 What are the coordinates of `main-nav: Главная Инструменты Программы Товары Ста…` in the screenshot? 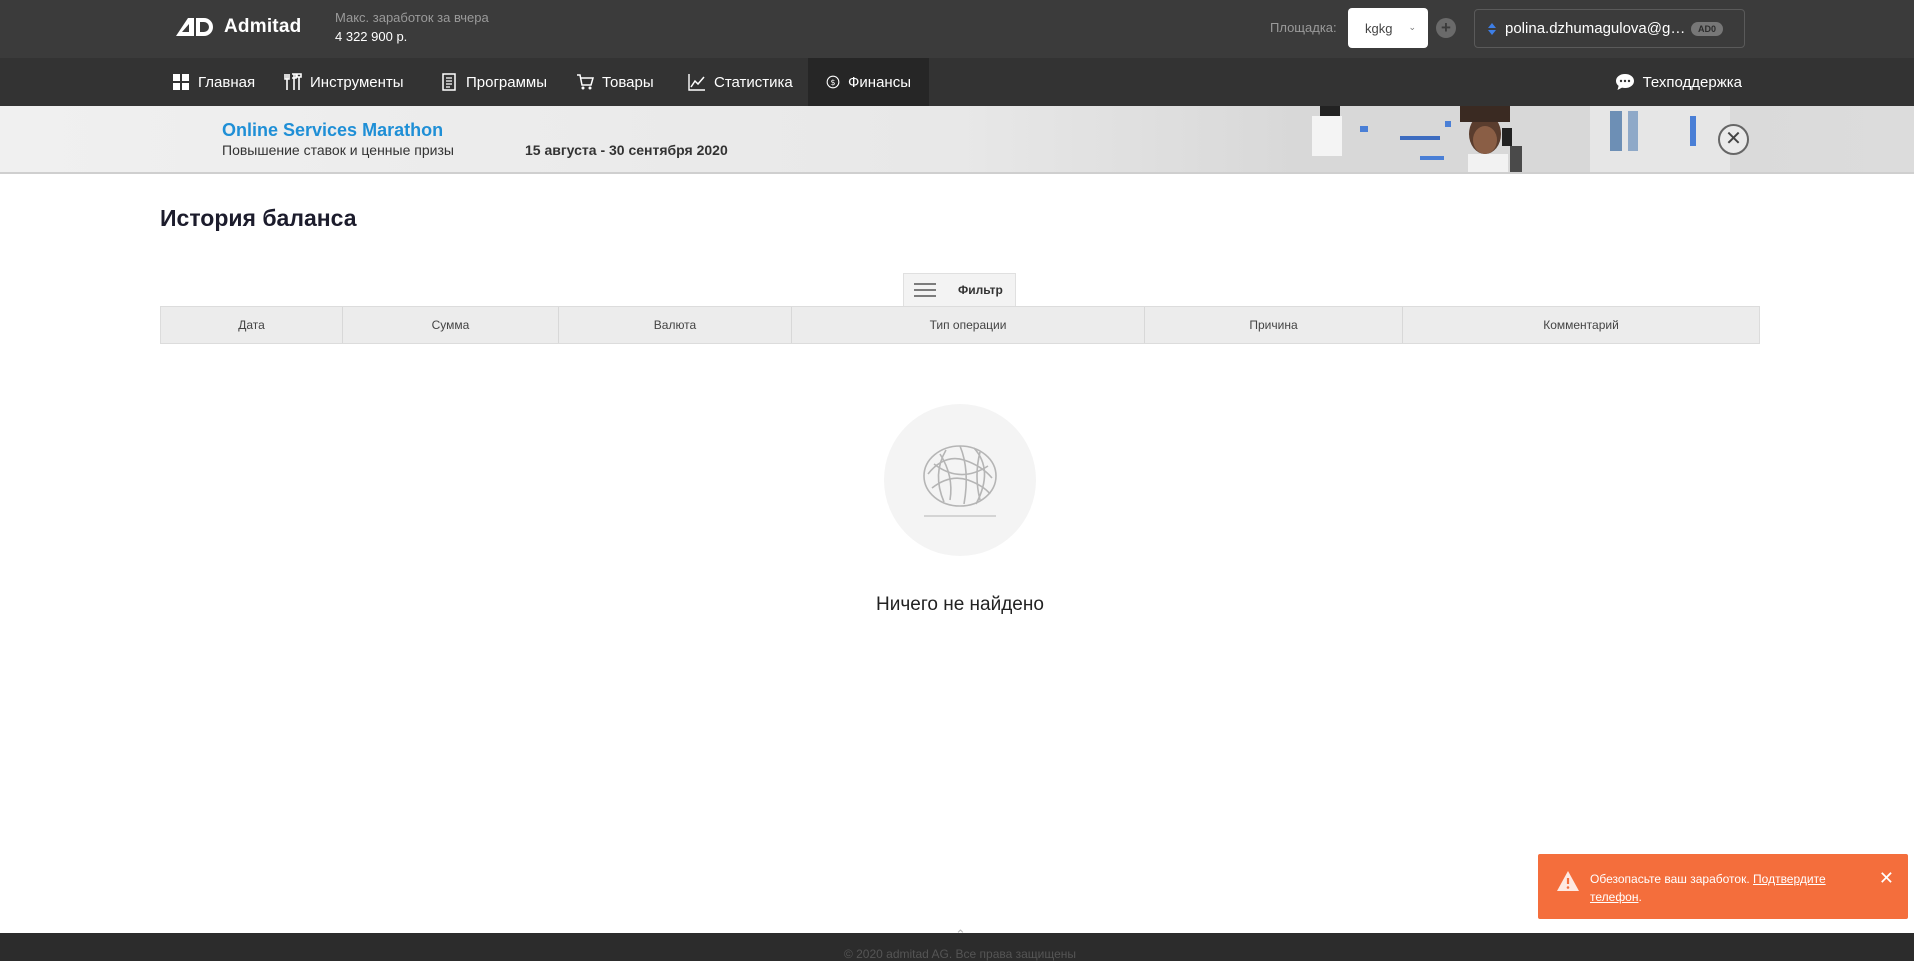 It's located at (957, 82).